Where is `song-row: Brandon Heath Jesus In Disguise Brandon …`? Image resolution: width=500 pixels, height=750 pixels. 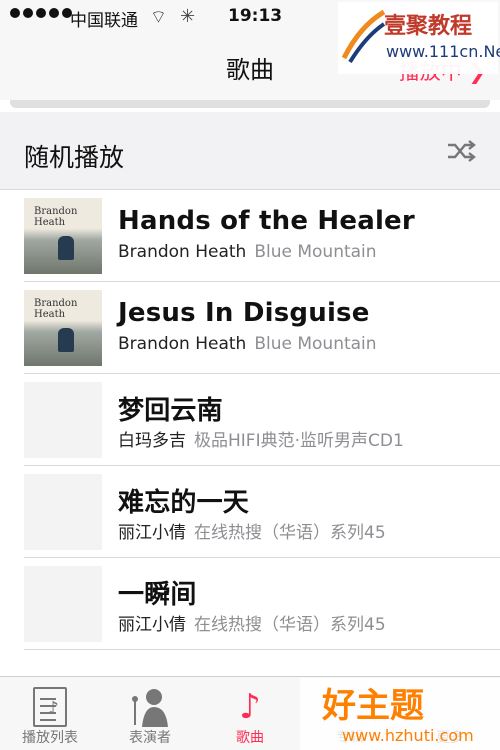
song-row: Brandon Heath Jesus In Disguise Brandon … is located at coordinates (250, 328).